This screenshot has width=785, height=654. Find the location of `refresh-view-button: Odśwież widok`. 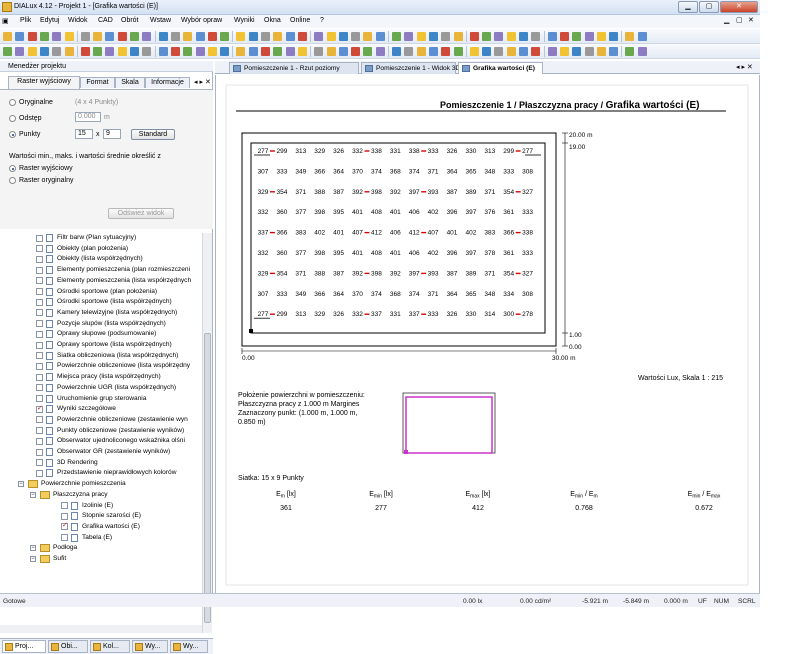

refresh-view-button: Odśwież widok is located at coordinates (141, 213).